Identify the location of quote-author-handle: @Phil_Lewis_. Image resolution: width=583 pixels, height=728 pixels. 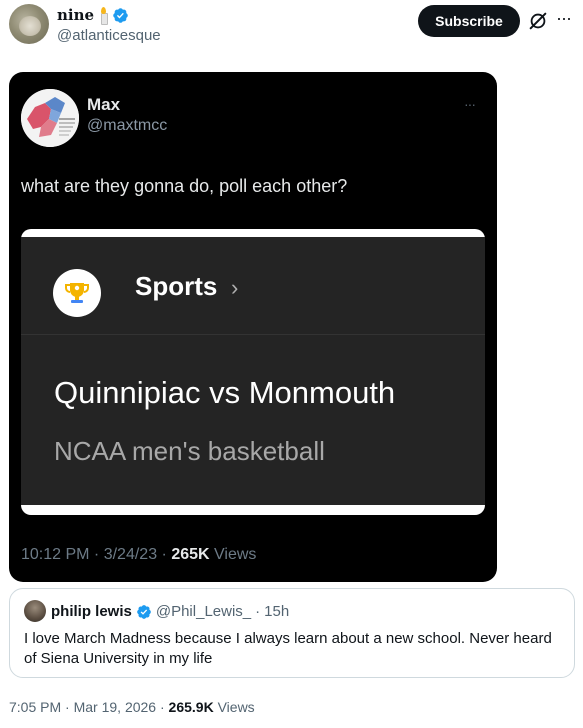
(203, 611).